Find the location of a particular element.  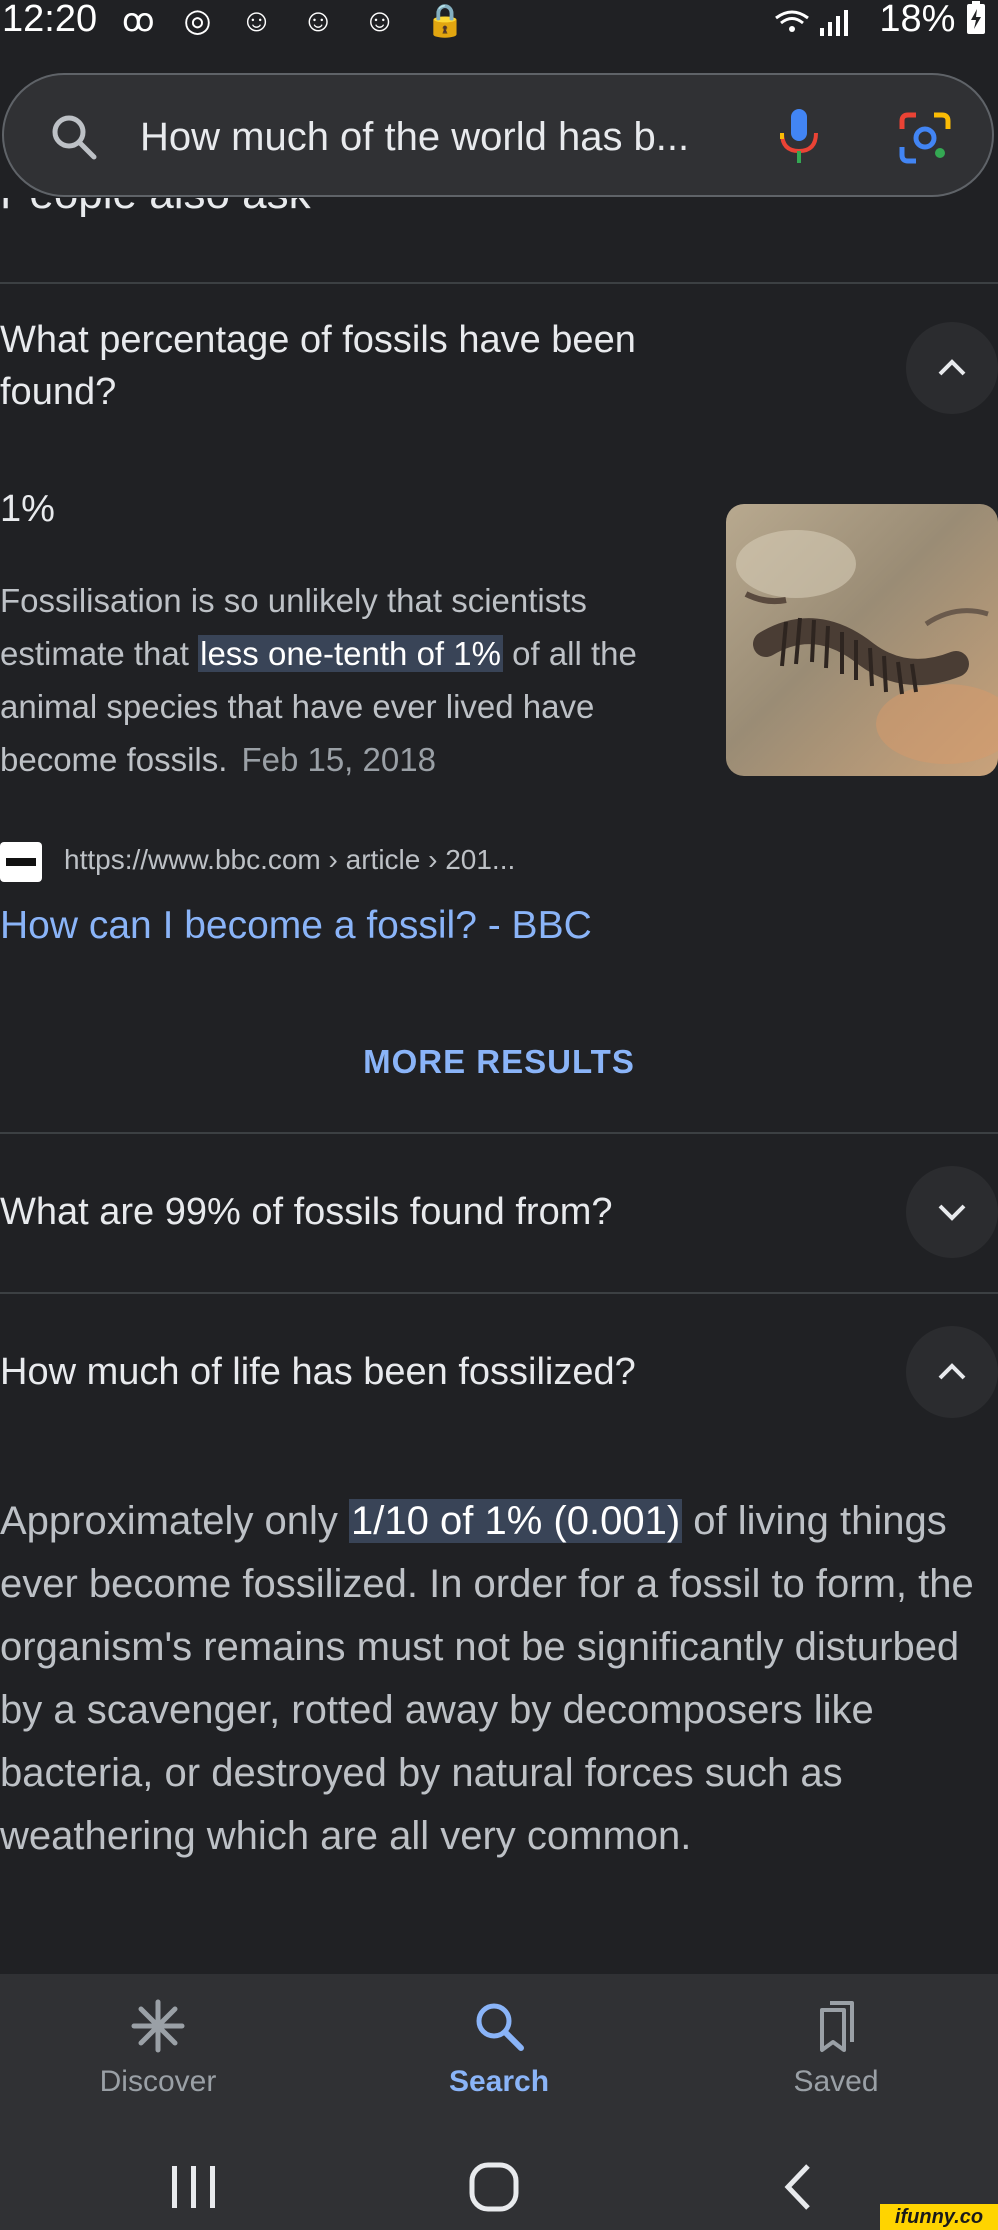

chevron-down-icon is located at coordinates (952, 1212).